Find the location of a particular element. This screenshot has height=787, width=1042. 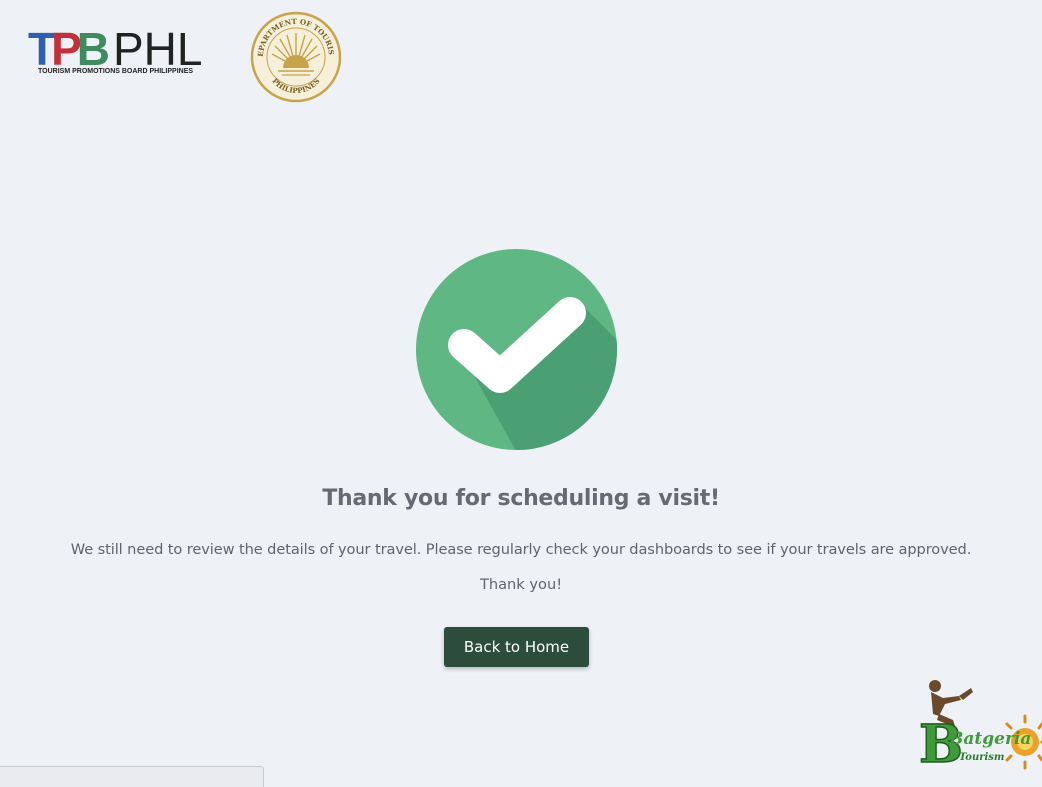

bottom-panel-edge is located at coordinates (132, 776).